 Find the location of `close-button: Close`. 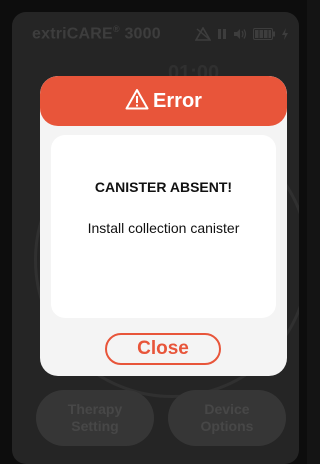

close-button: Close is located at coordinates (163, 349).